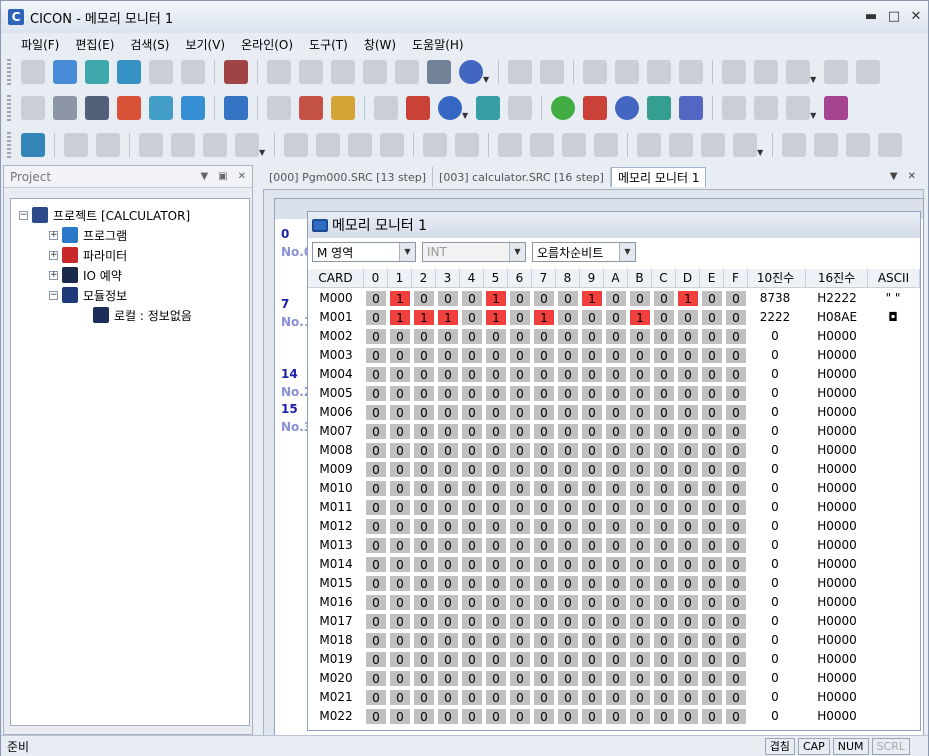 This screenshot has width=929, height=756. I want to click on expand-icon: +, so click(53, 255).